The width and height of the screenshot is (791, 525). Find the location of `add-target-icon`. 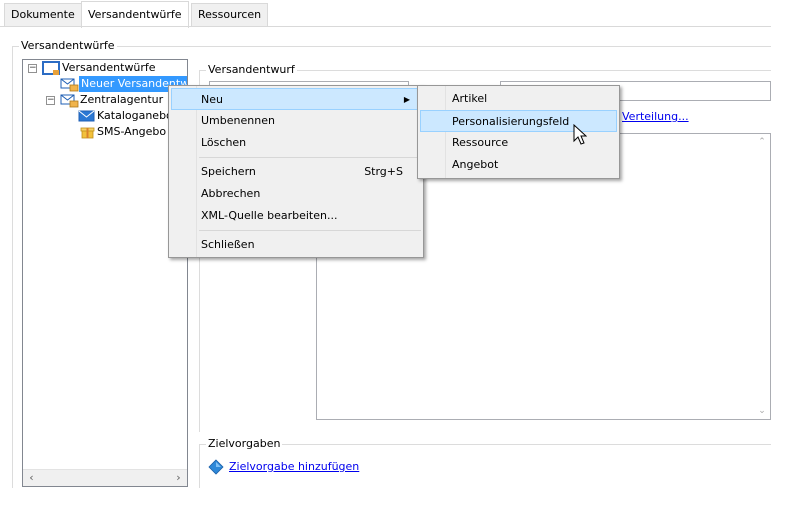

add-target-icon is located at coordinates (216, 467).